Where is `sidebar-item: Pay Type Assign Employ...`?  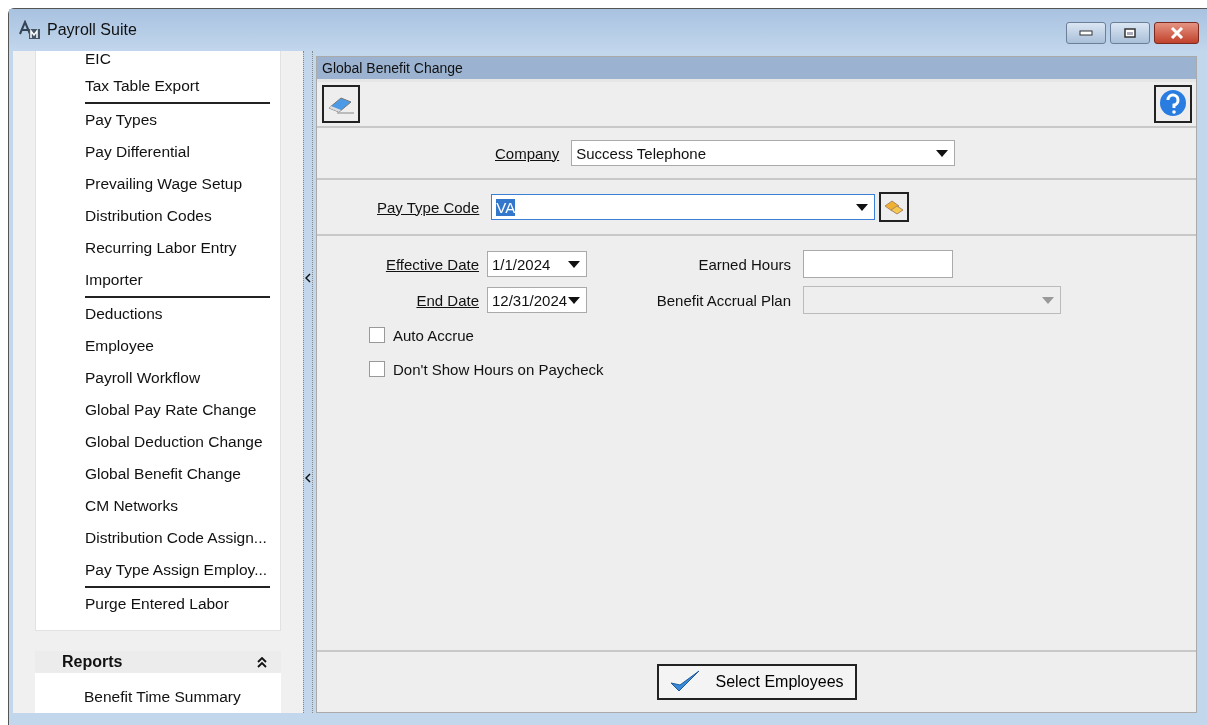 sidebar-item: Pay Type Assign Employ... is located at coordinates (177, 570).